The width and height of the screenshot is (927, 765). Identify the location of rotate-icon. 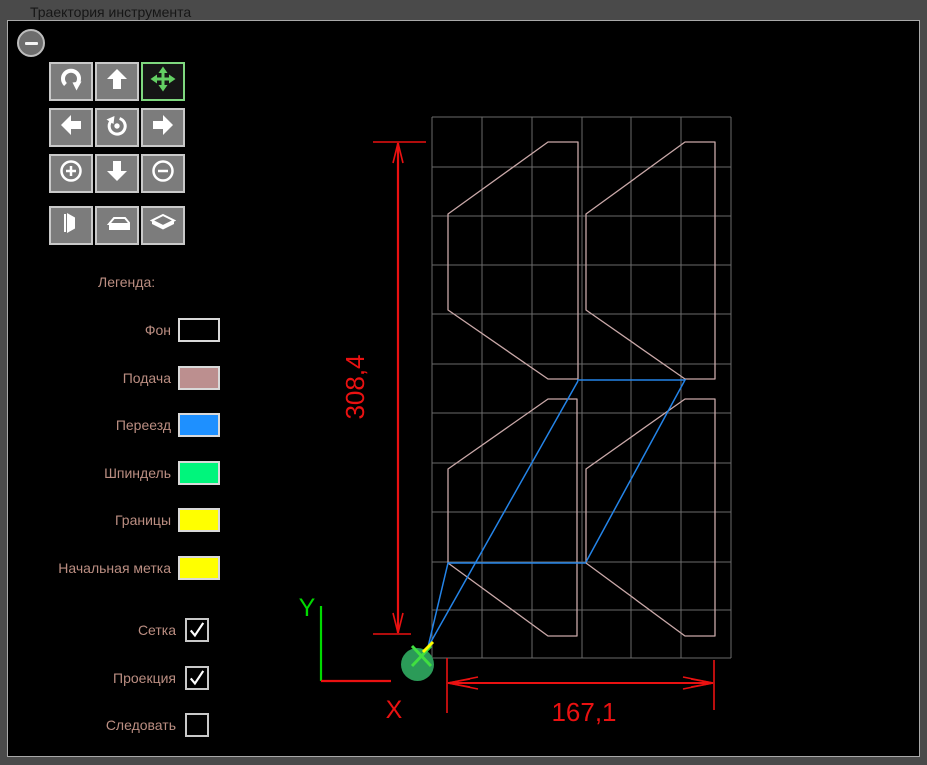
(71, 81).